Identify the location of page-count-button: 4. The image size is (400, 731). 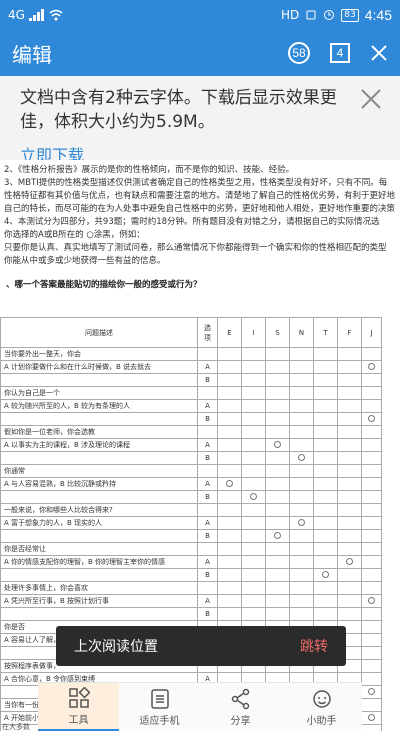
(340, 53).